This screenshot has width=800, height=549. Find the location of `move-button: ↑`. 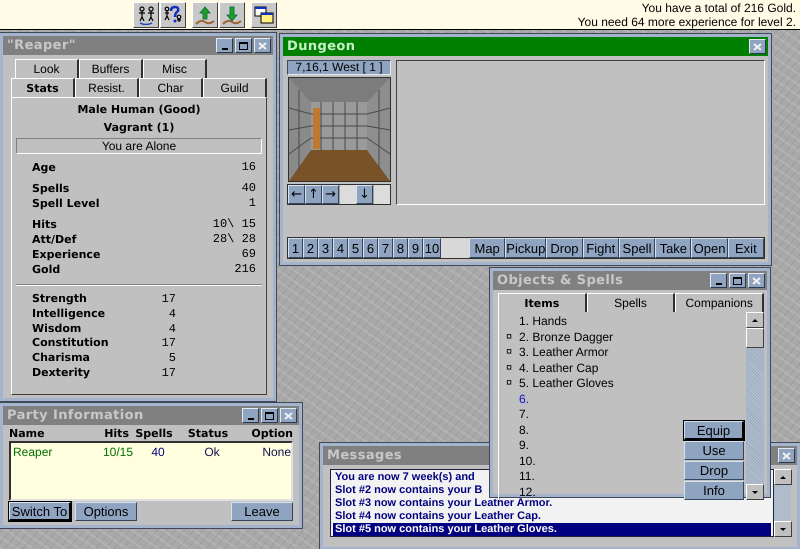

move-button: ↑ is located at coordinates (313, 194).